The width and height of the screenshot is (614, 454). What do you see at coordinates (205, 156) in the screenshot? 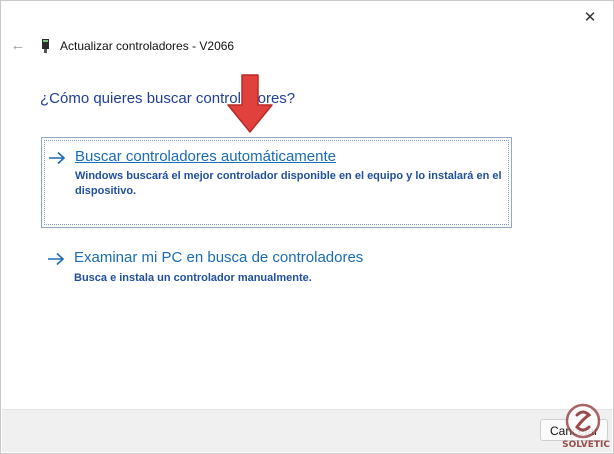
I see `option-title: Buscar controladores automáticamente` at bounding box center [205, 156].